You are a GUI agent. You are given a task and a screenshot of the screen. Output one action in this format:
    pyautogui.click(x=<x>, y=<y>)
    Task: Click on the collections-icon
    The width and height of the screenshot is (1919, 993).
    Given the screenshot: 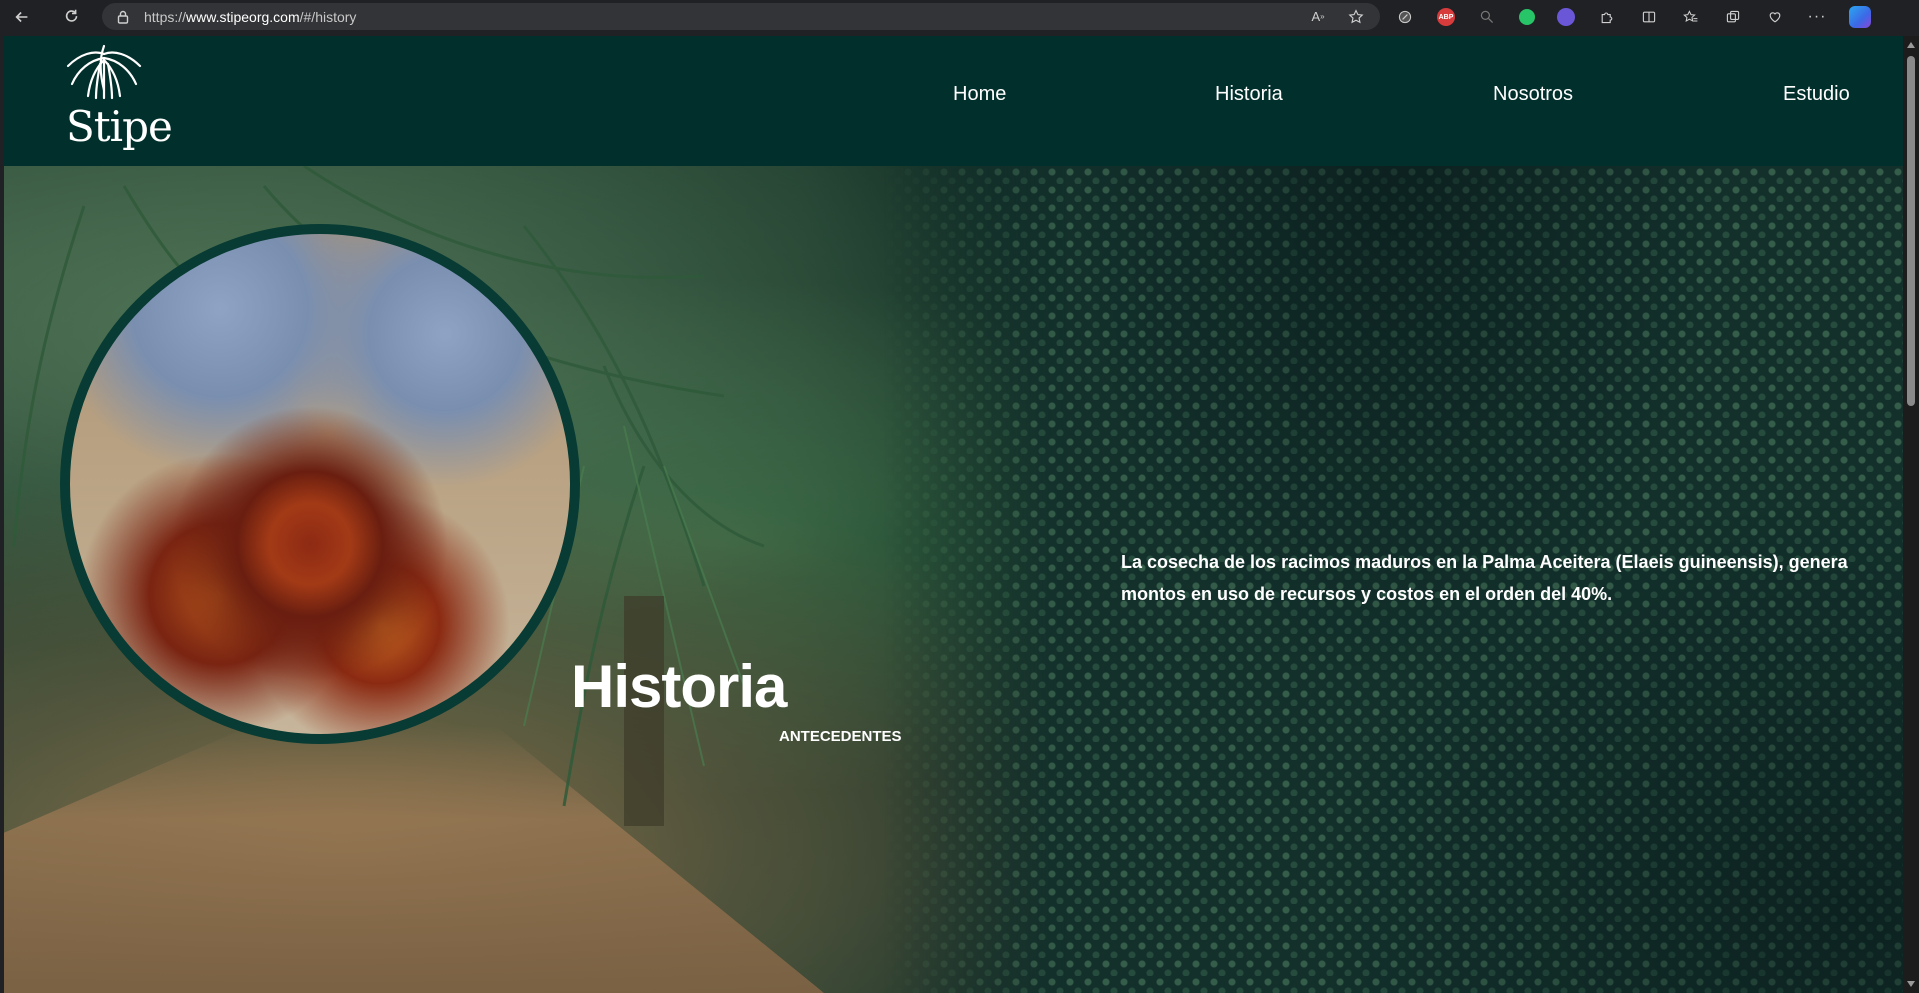 What is the action you would take?
    pyautogui.click(x=1733, y=17)
    